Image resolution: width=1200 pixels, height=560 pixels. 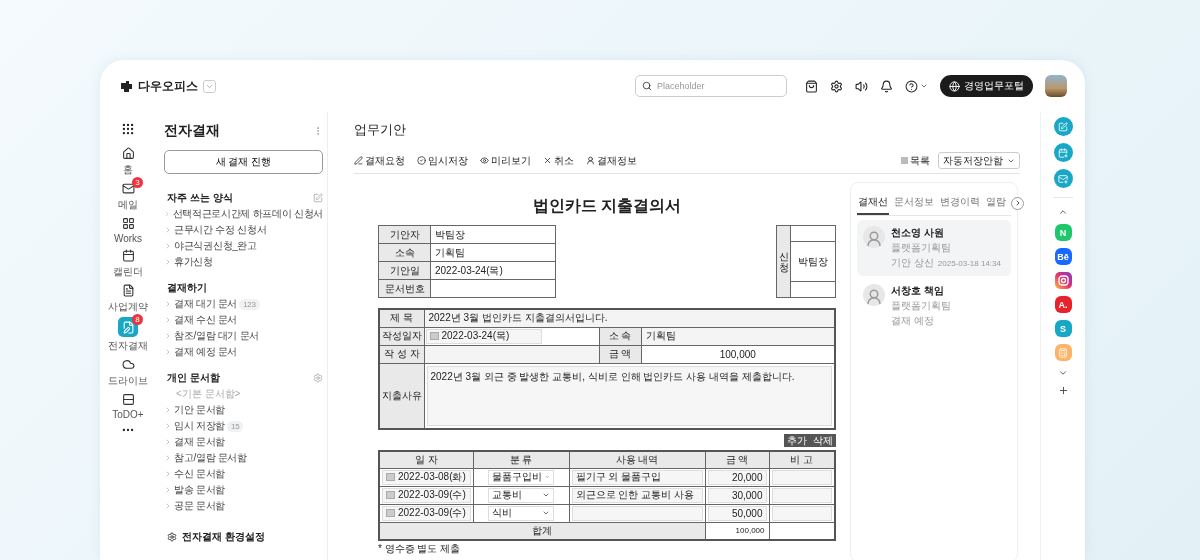 What do you see at coordinates (243, 230) in the screenshot?
I see `sidebar-item: 근무시간 수정 신청서` at bounding box center [243, 230].